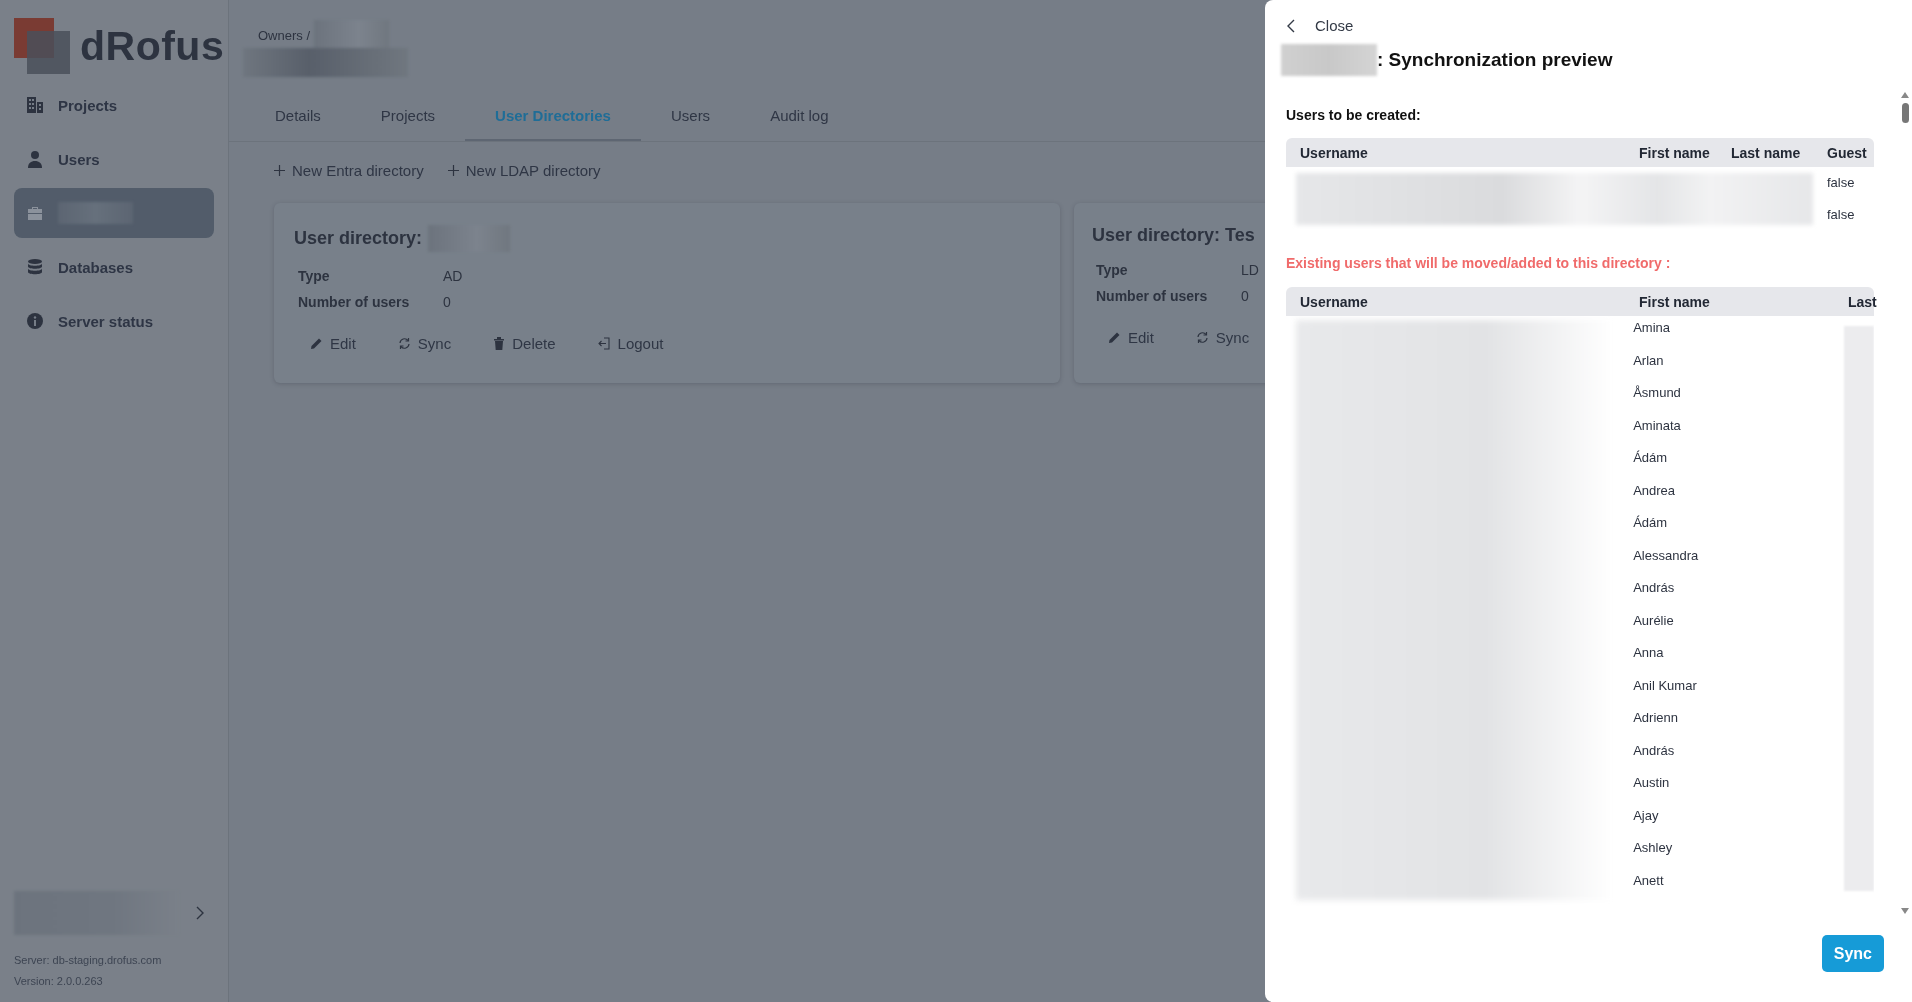 This screenshot has height=1002, width=1912. What do you see at coordinates (1495, 60) in the screenshot?
I see `panel-title: : Synchronization preview` at bounding box center [1495, 60].